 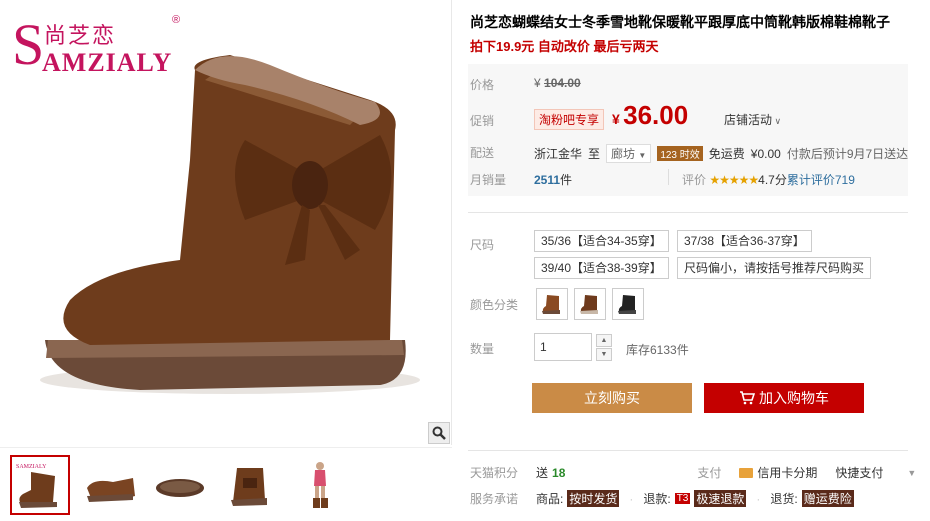 What do you see at coordinates (550, 499) in the screenshot?
I see `goods-label: 商品:` at bounding box center [550, 499].